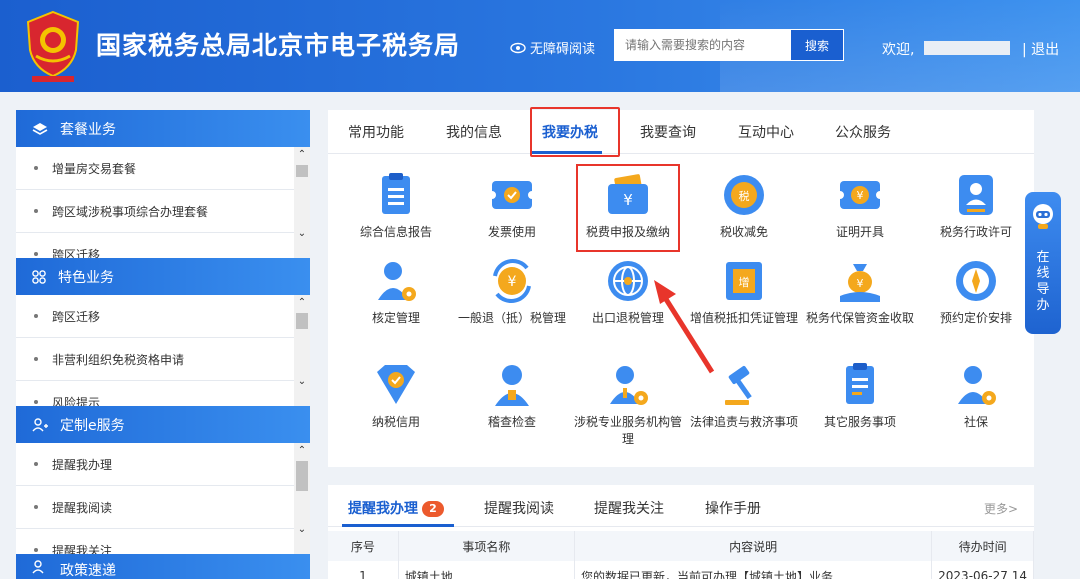  What do you see at coordinates (163, 464) in the screenshot?
I see `sidebar-item: 提醒我办理` at bounding box center [163, 464].